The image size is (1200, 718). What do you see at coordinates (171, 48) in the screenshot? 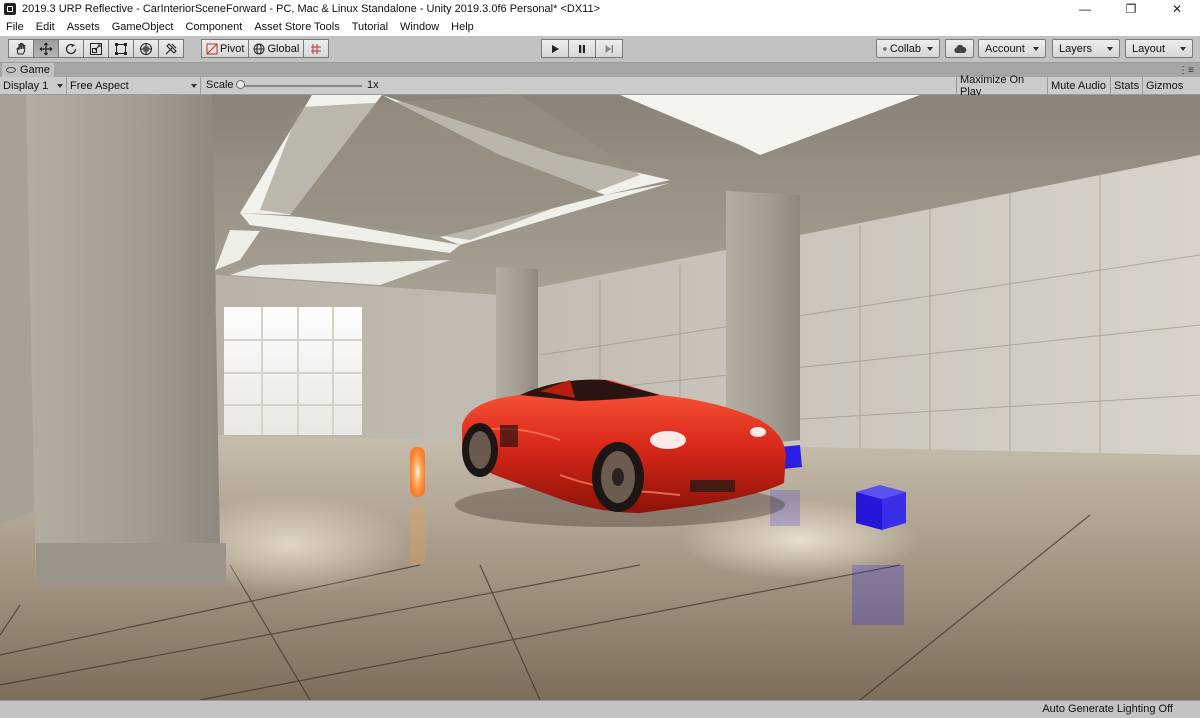
I see `custom-tool-icon` at bounding box center [171, 48].